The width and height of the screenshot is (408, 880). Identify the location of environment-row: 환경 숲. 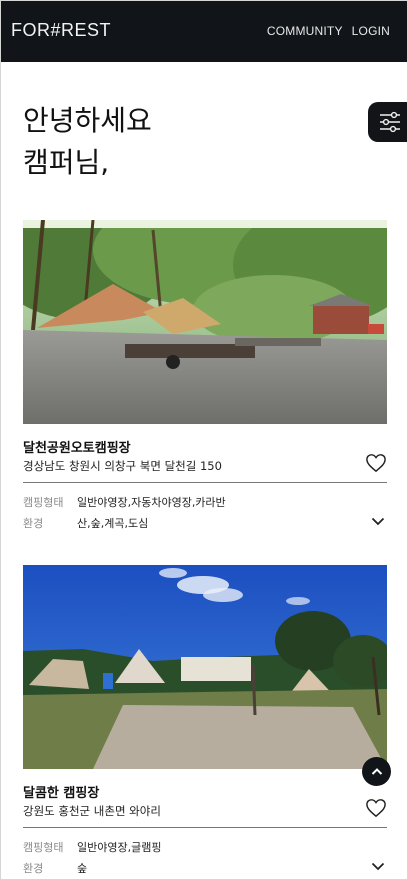
(55, 868).